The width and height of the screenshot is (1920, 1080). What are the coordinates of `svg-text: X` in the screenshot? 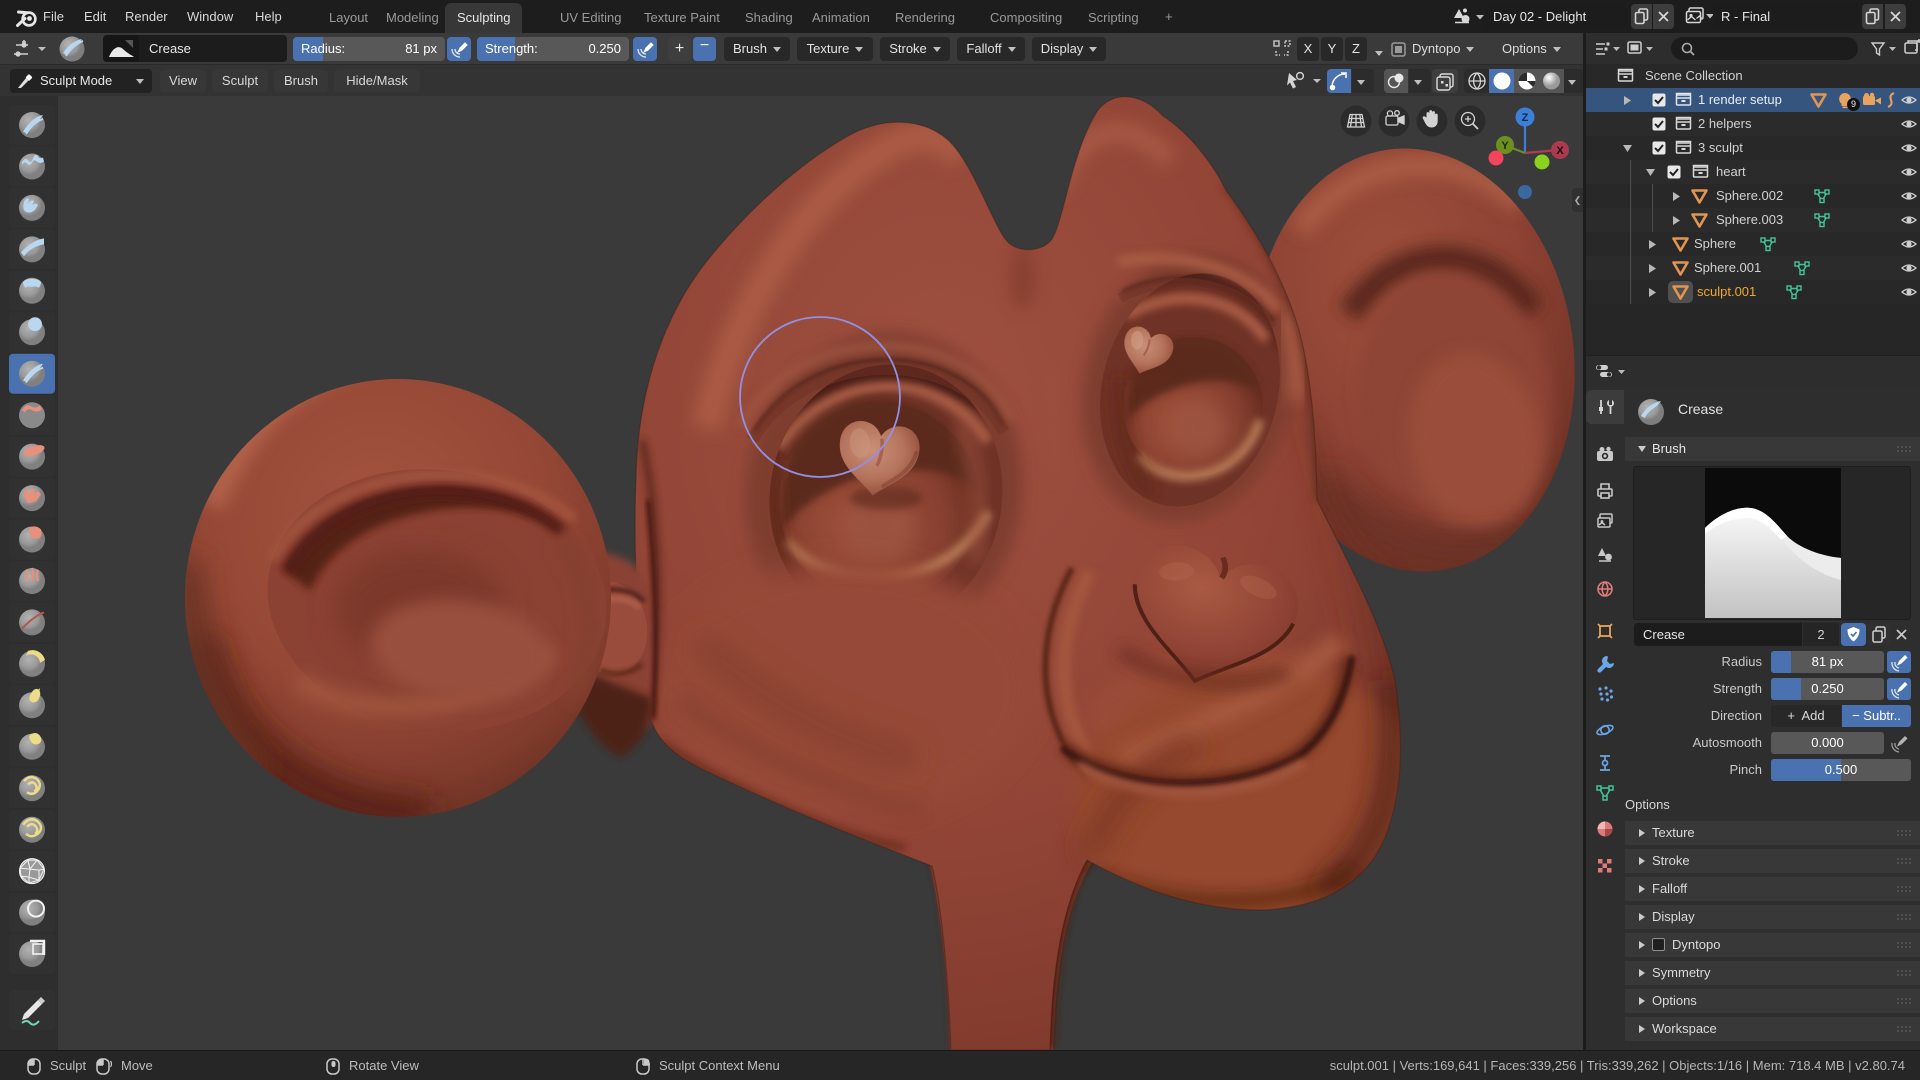 It's located at (1560, 151).